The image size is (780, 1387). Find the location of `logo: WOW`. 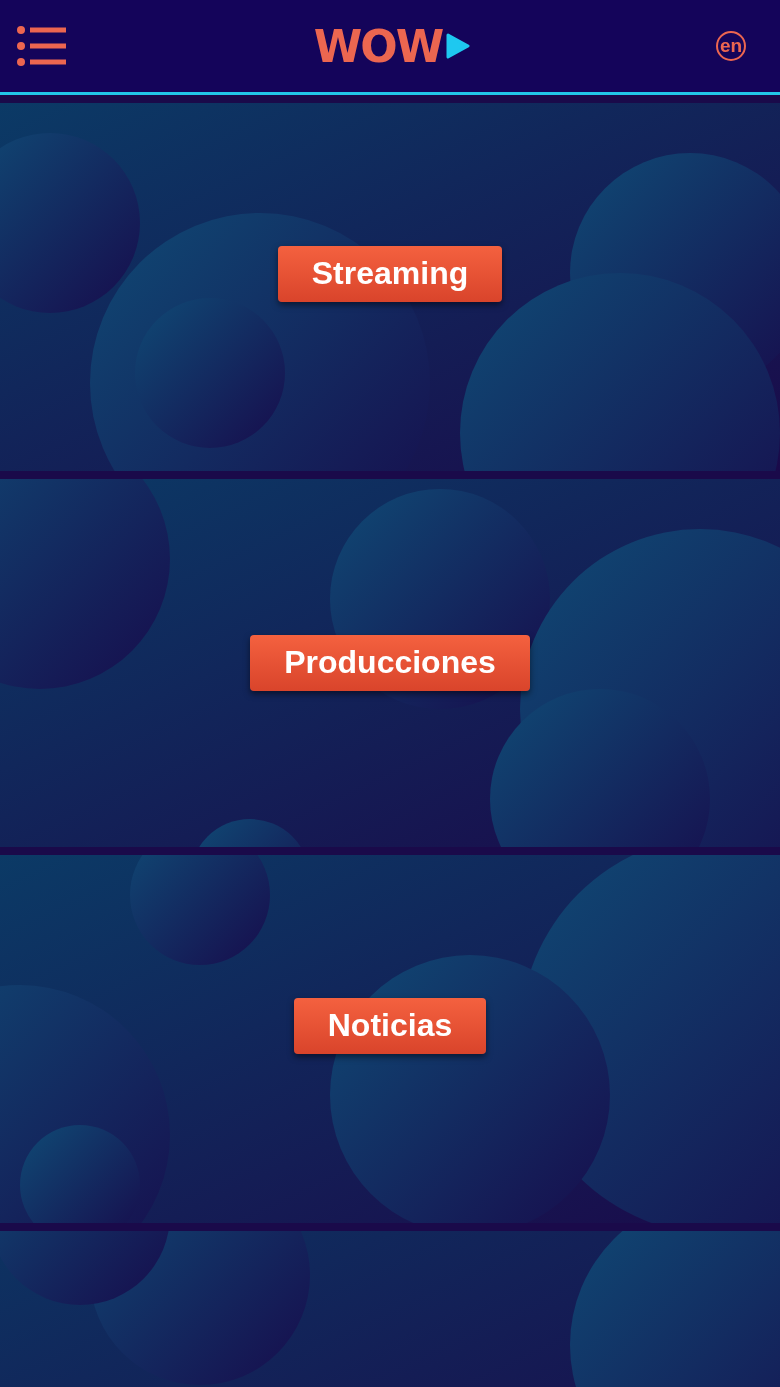

logo: WOW is located at coordinates (378, 46).